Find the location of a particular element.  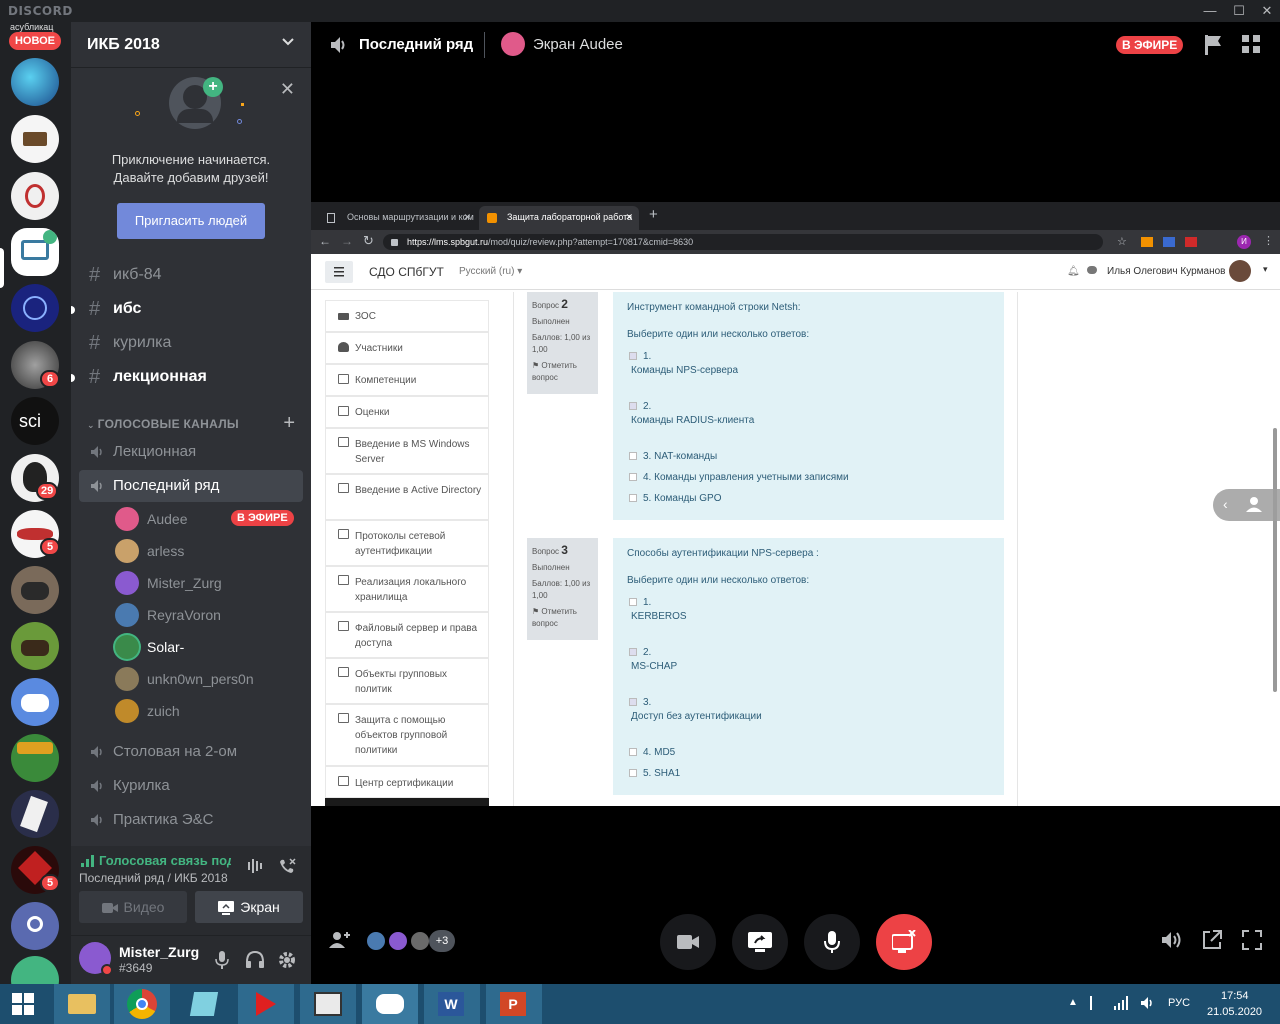

flag-icon is located at coordinates (1214, 47).